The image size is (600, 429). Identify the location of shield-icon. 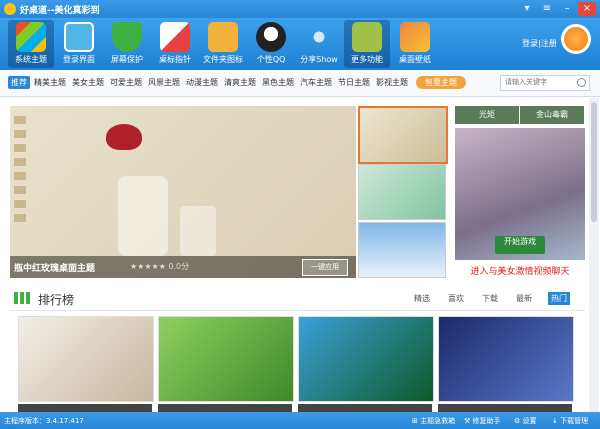
(127, 37).